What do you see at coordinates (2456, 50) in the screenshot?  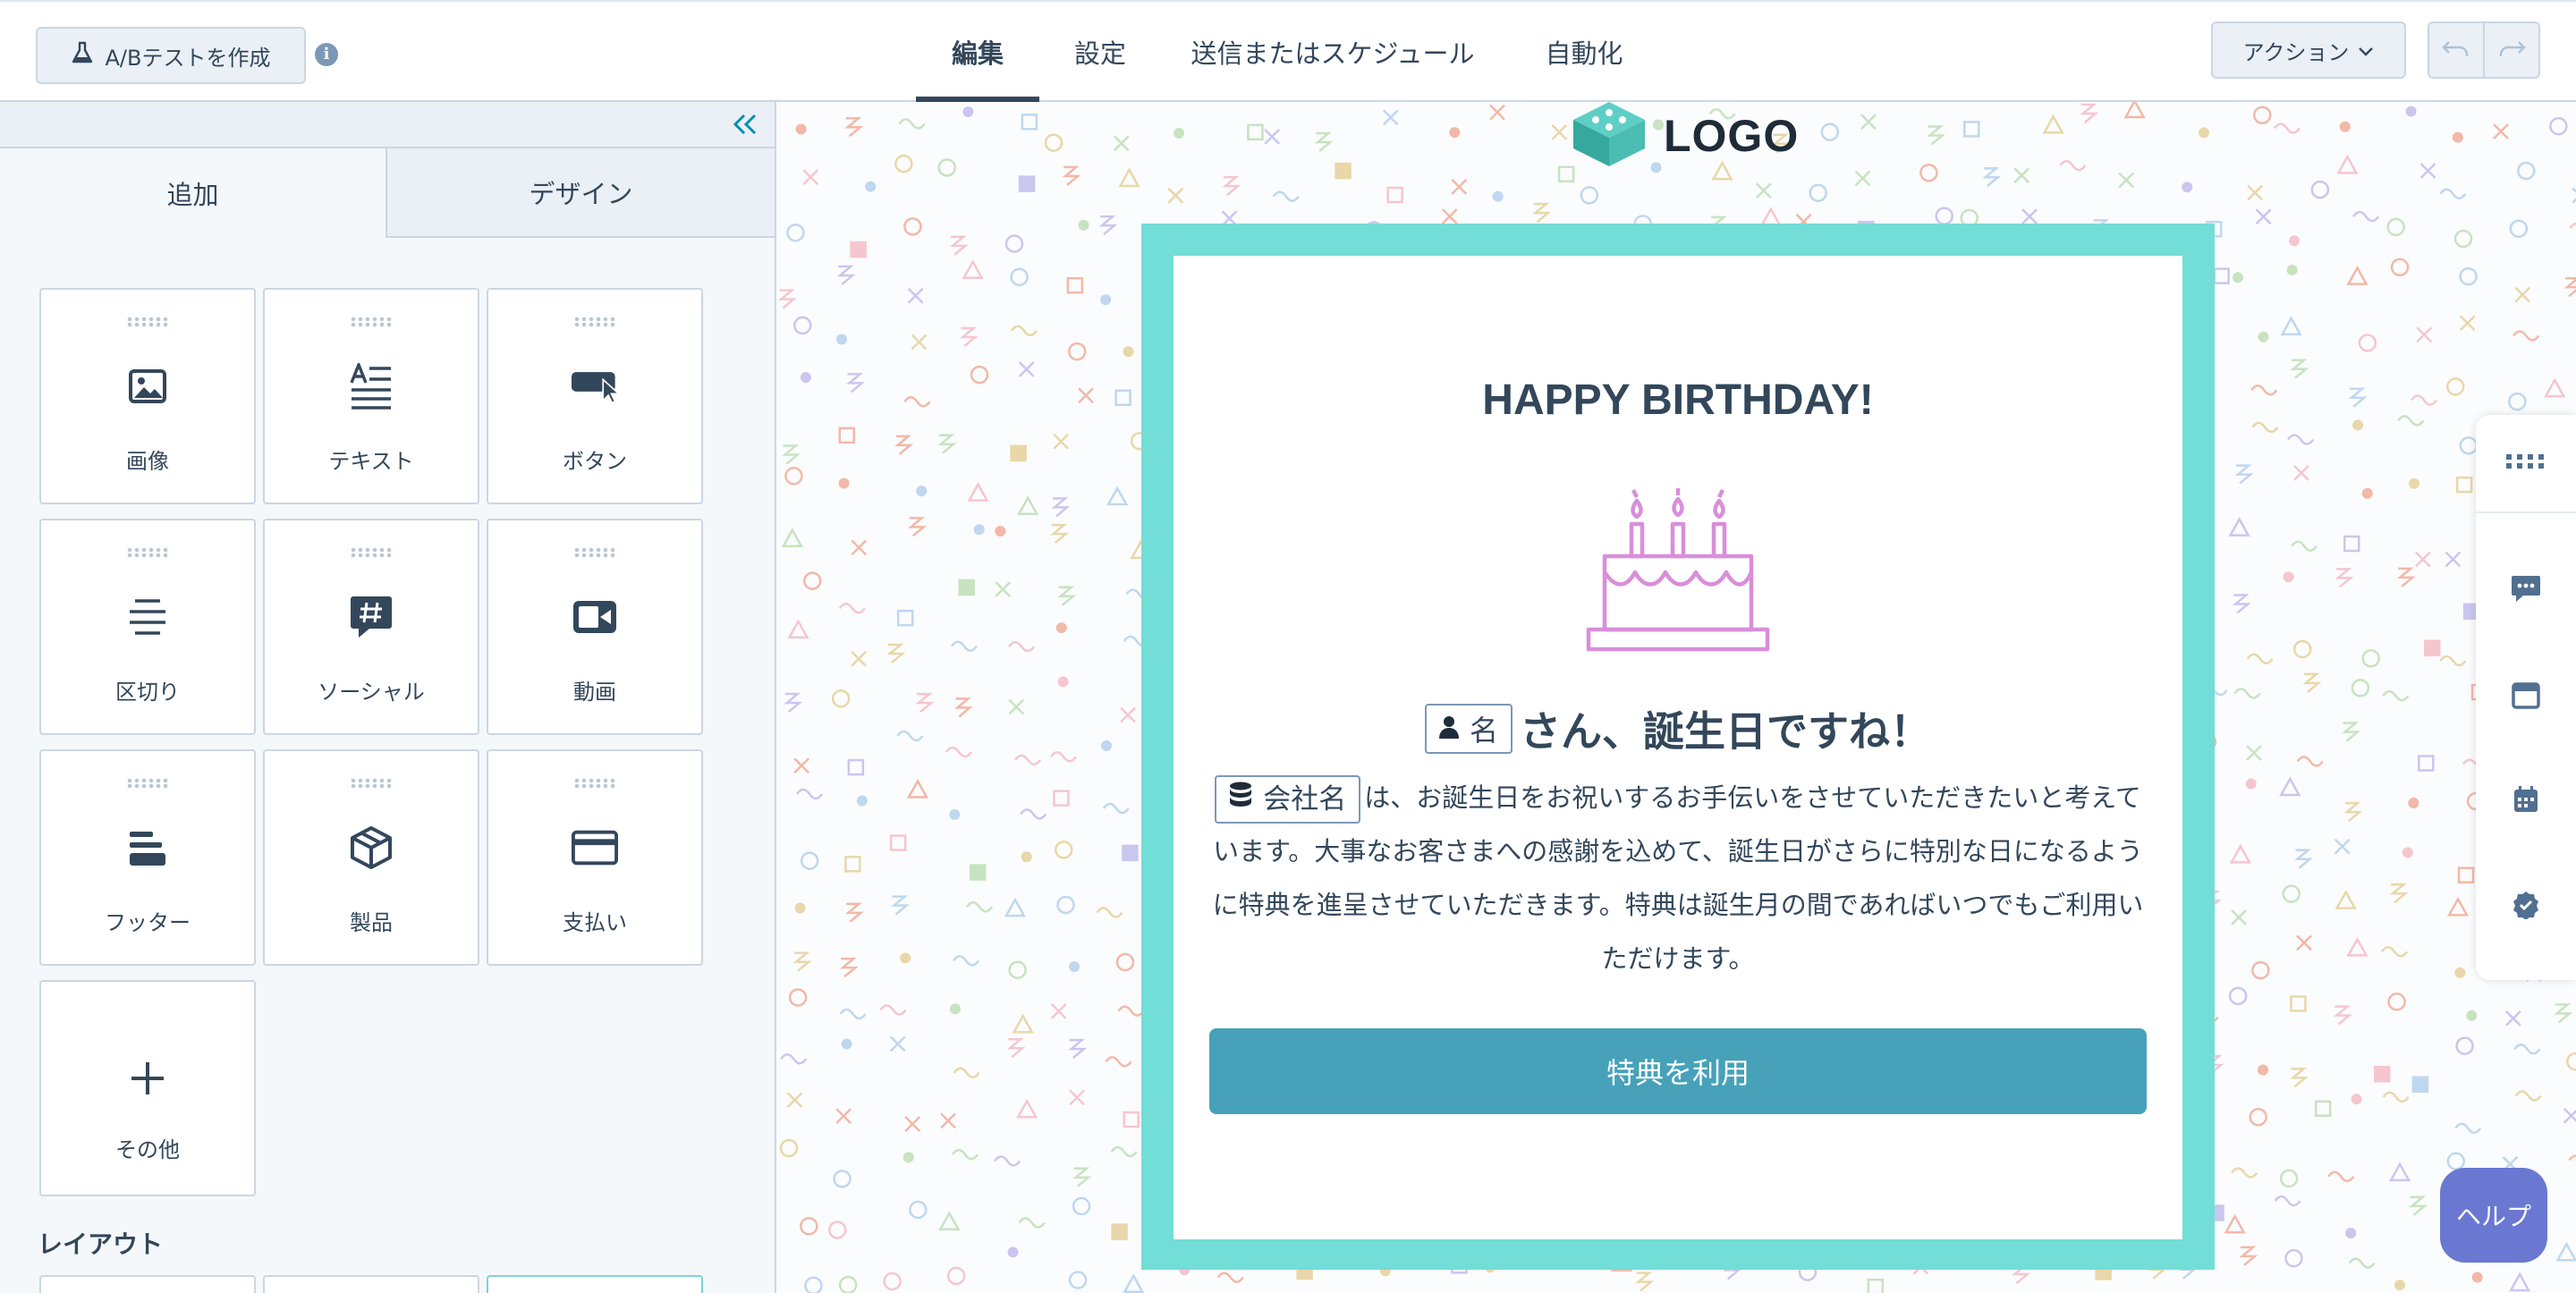 I see `undo-button` at bounding box center [2456, 50].